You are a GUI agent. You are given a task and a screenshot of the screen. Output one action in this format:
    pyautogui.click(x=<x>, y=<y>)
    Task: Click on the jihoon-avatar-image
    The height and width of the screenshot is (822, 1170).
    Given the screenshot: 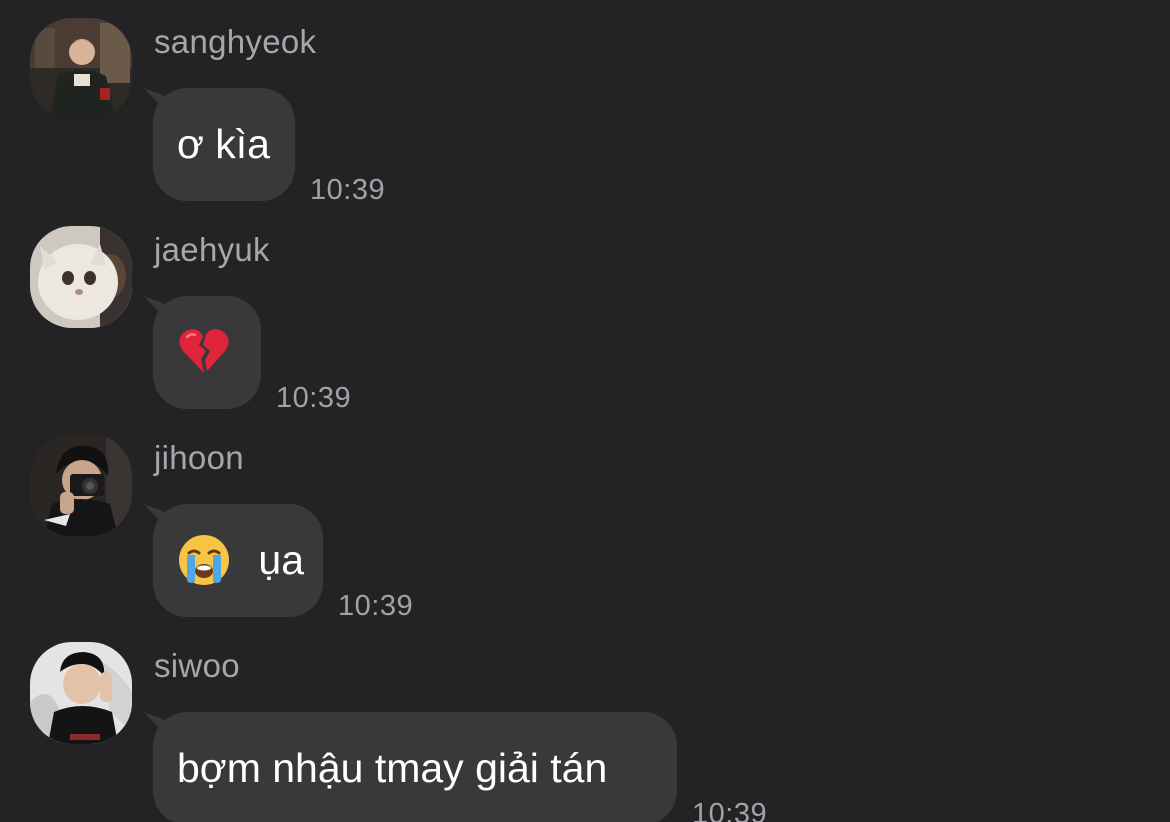 What is the action you would take?
    pyautogui.click(x=81, y=485)
    